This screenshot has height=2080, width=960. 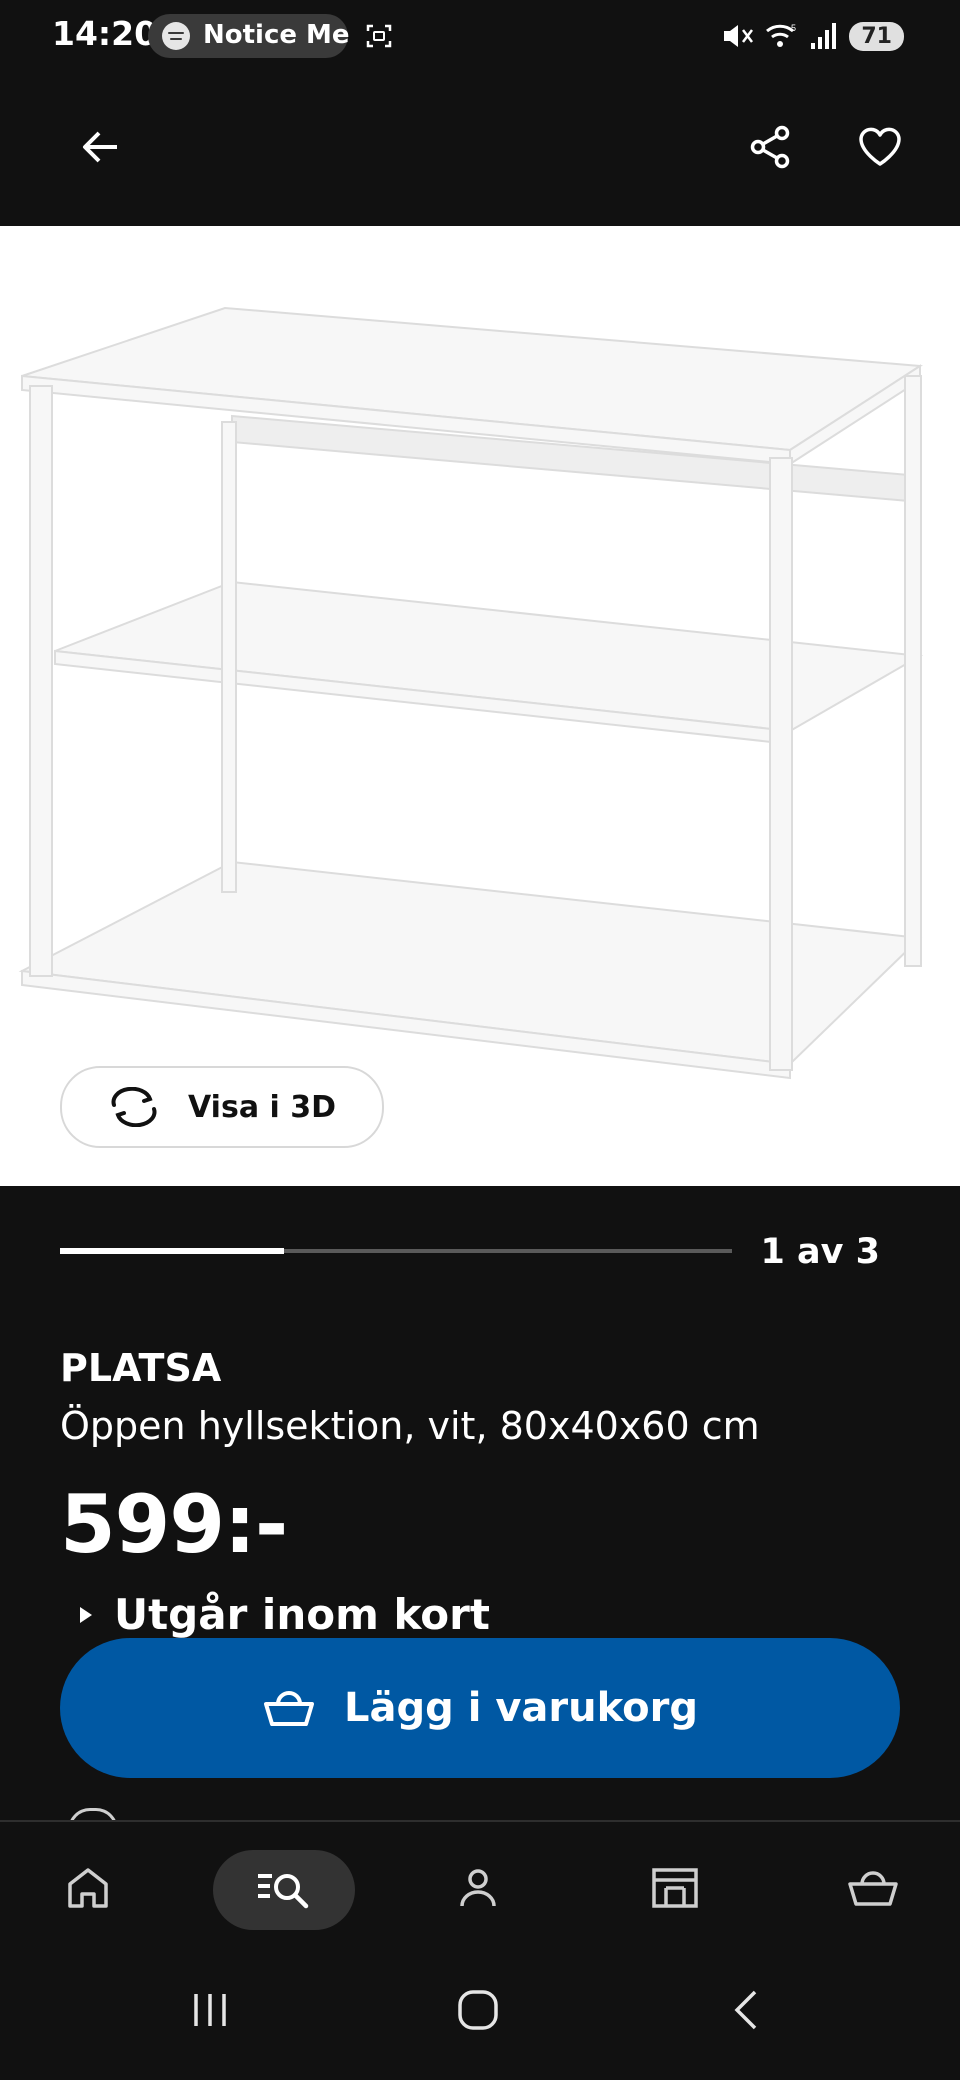 I want to click on arrow-left-icon, so click(x=100, y=147).